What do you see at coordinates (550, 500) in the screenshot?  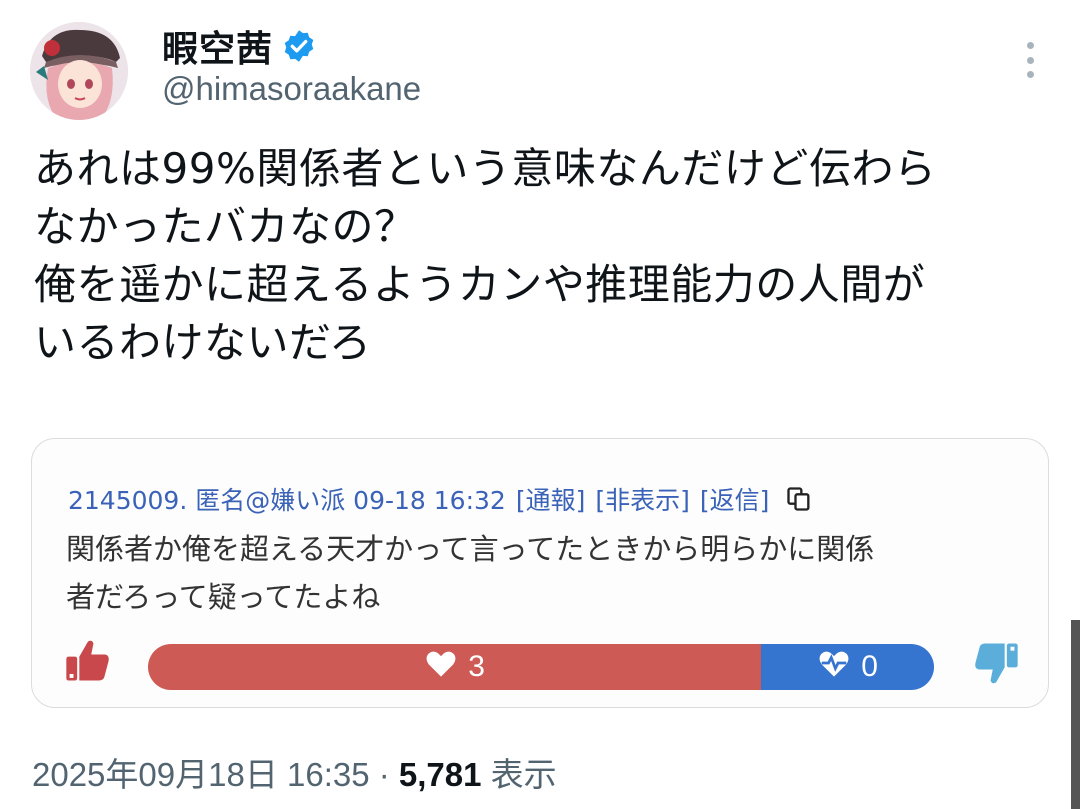 I see `report-link: [通報]` at bounding box center [550, 500].